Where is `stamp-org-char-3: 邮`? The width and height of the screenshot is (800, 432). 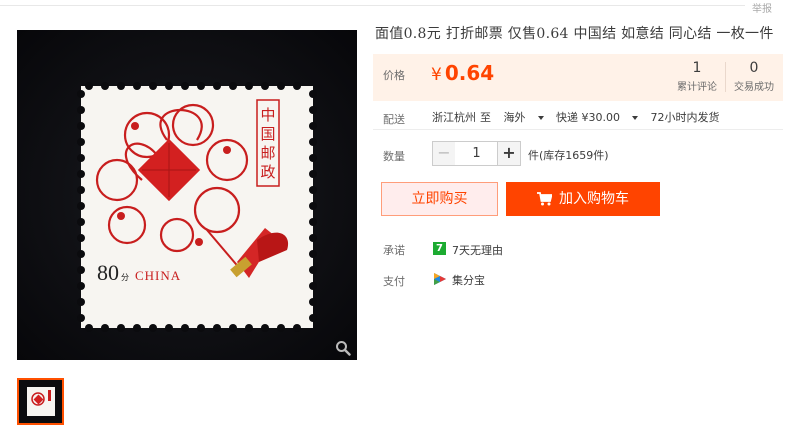 stamp-org-char-3: 邮 is located at coordinates (267, 153).